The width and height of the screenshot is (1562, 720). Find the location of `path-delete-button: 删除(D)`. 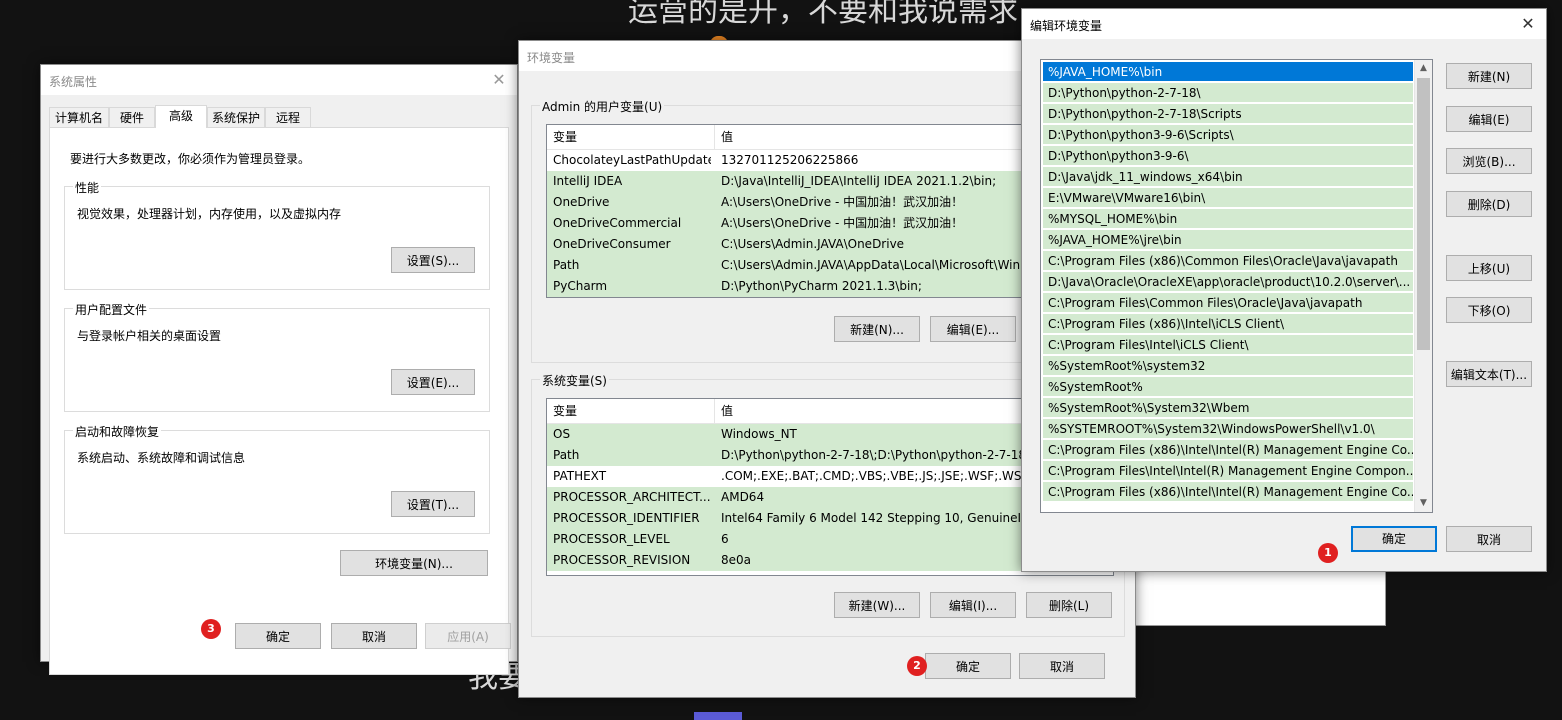

path-delete-button: 删除(D) is located at coordinates (1489, 204).